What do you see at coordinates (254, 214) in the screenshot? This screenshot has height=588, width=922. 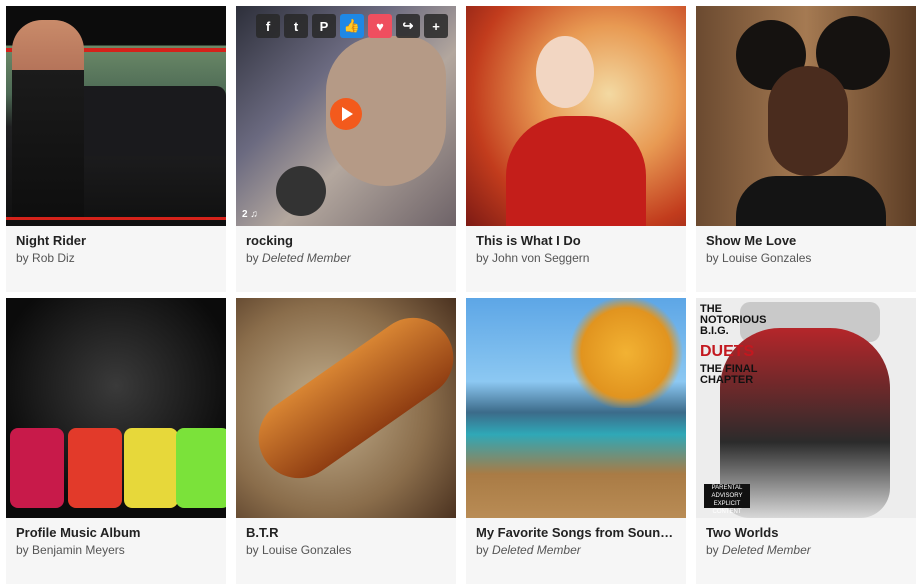 I see `music-note-icon: ♫` at bounding box center [254, 214].